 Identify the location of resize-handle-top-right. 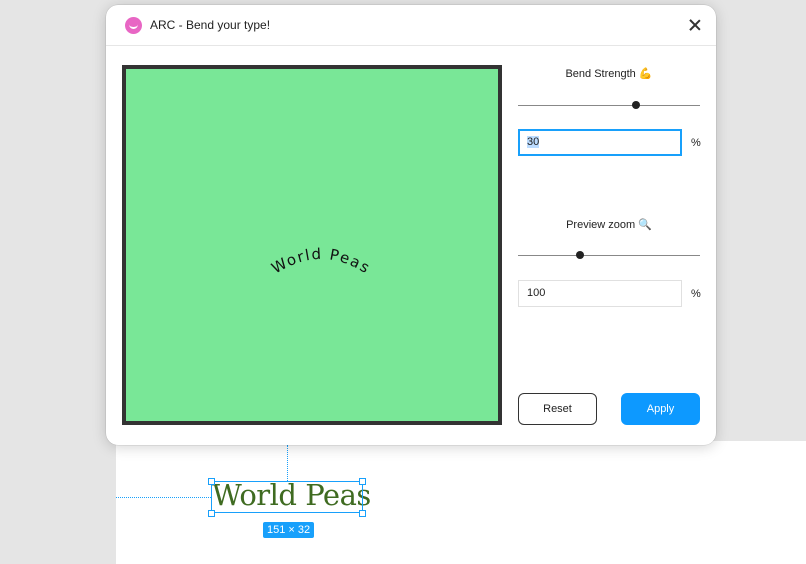
(362, 481).